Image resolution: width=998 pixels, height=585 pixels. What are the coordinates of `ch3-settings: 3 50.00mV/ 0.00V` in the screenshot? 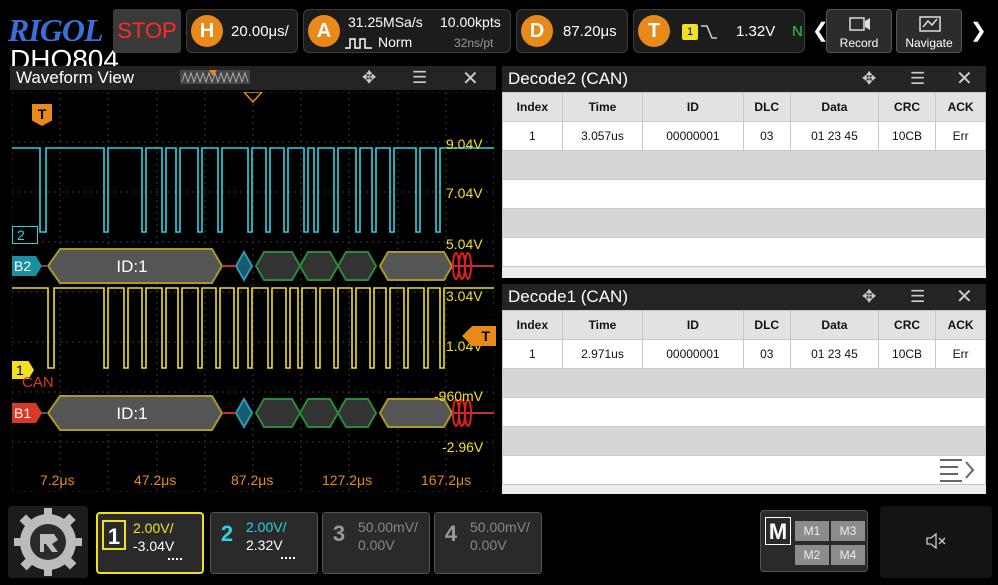 It's located at (376, 543).